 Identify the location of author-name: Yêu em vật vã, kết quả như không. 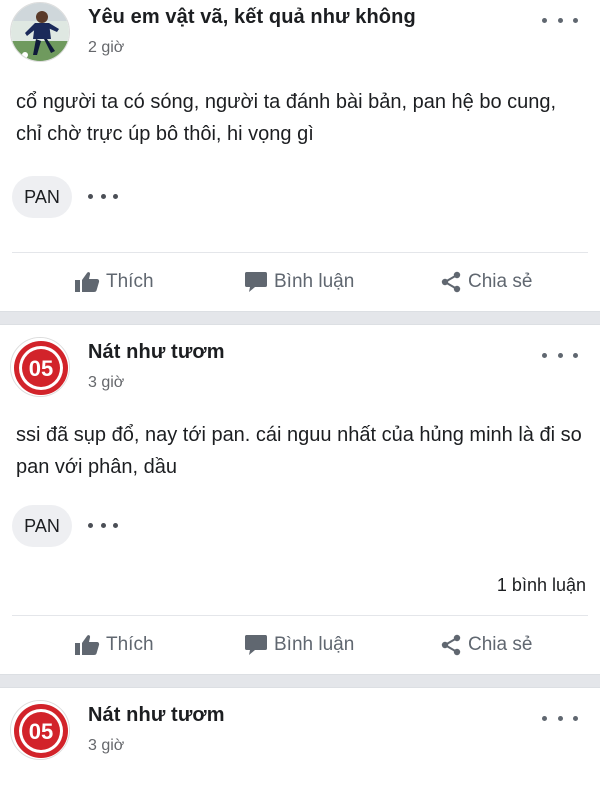
(252, 17).